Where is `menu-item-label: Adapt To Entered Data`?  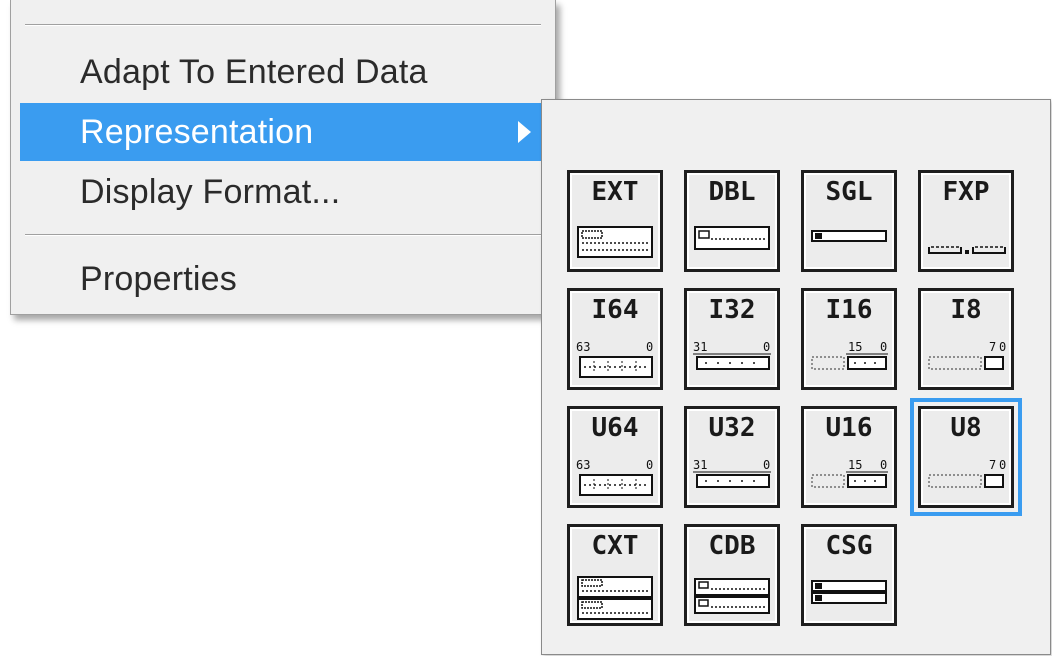 menu-item-label: Adapt To Entered Data is located at coordinates (254, 71).